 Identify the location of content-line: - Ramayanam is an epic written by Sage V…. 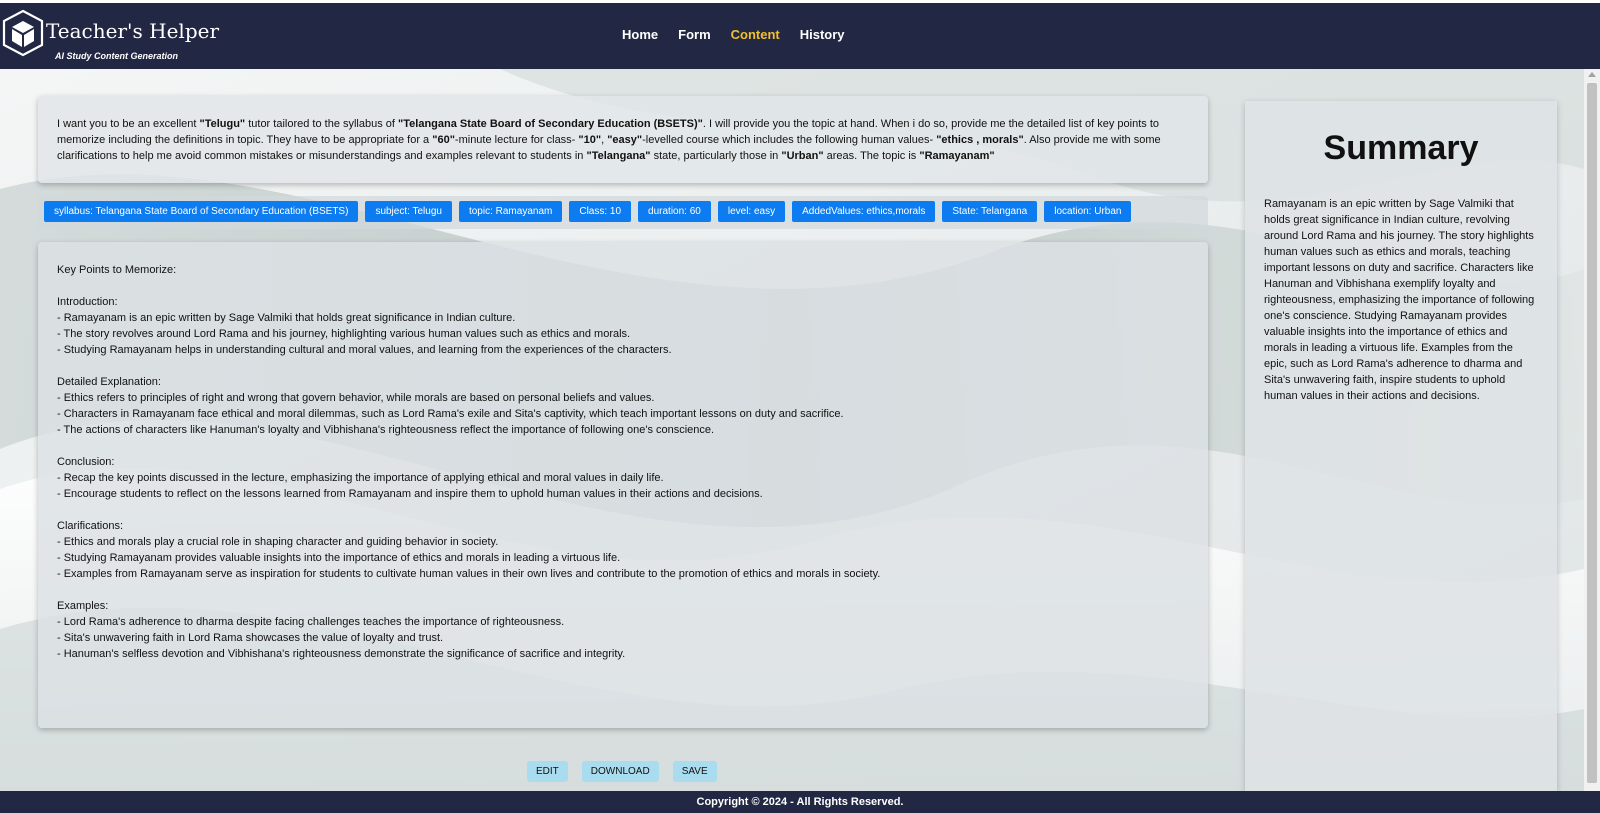
(286, 318).